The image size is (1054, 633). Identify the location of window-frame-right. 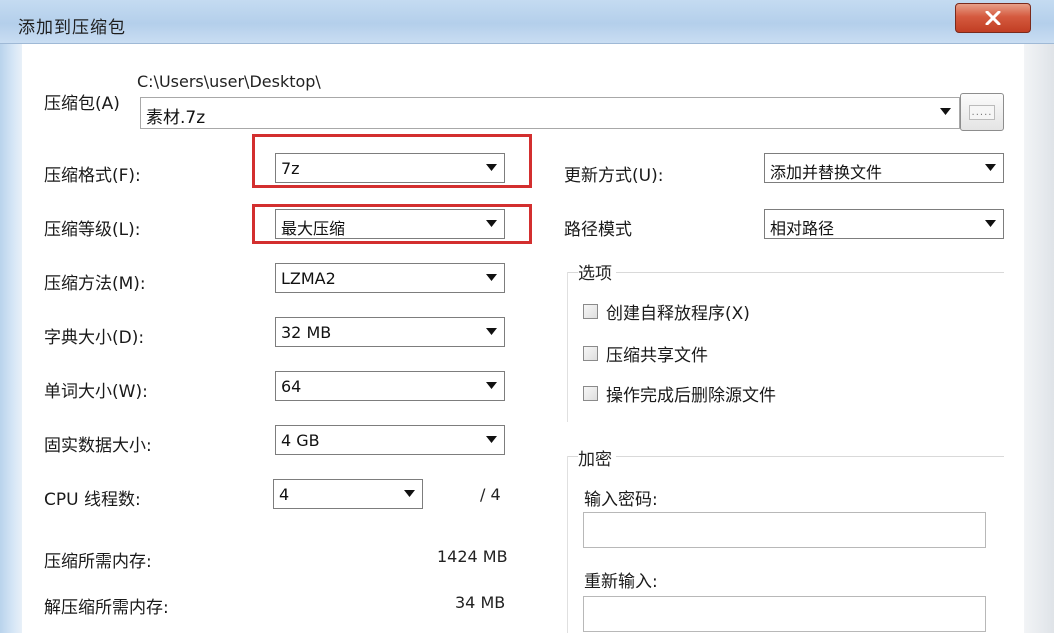
(1039, 338).